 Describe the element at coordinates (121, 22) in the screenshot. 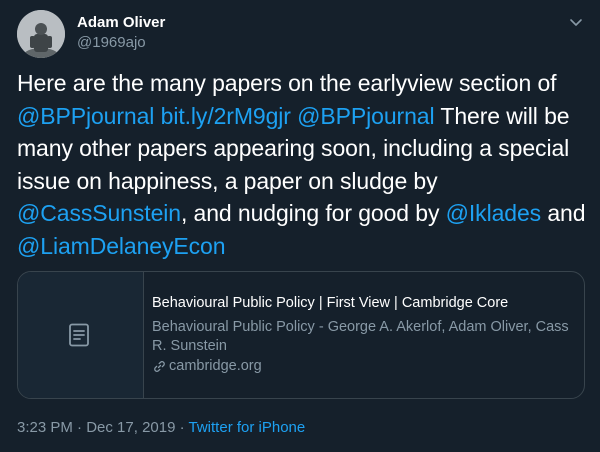

I see `author-display-name: Adam Oliver` at that location.